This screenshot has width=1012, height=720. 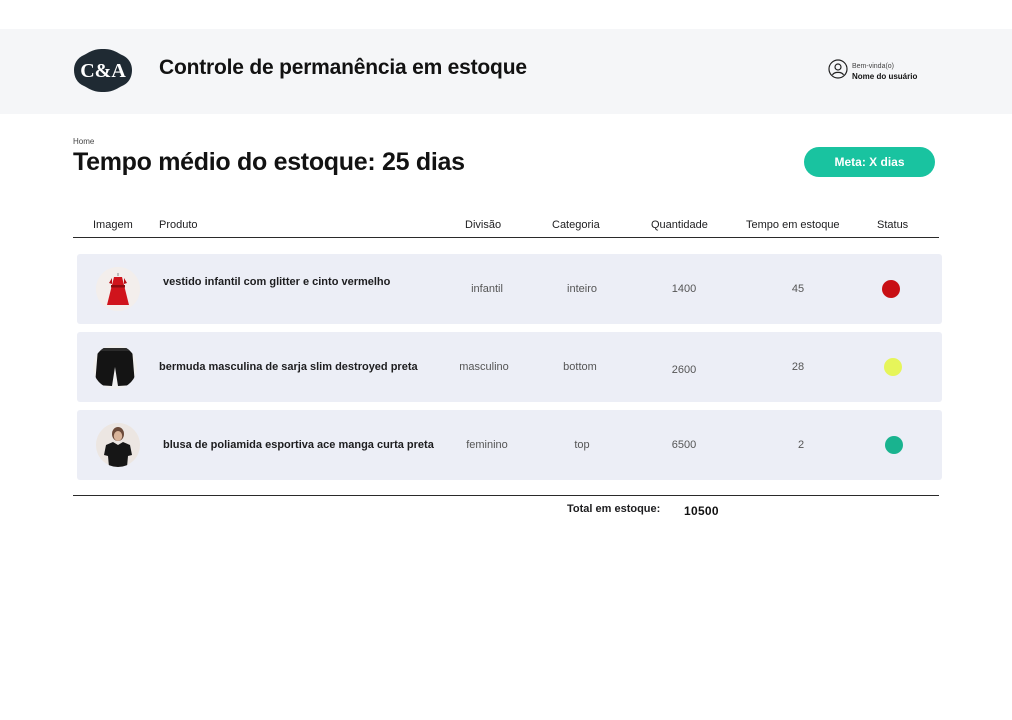 What do you see at coordinates (582, 445) in the screenshot?
I see `category-cell: top` at bounding box center [582, 445].